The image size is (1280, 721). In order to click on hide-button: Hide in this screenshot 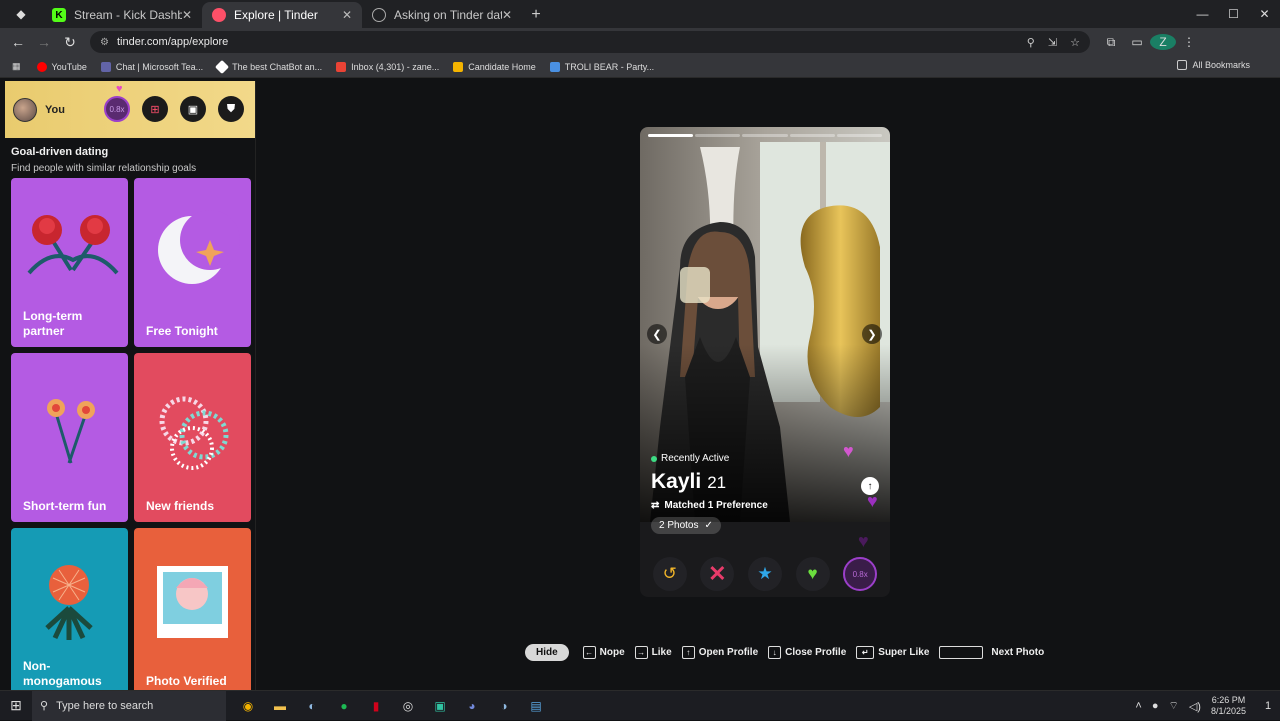, I will do `click(547, 652)`.